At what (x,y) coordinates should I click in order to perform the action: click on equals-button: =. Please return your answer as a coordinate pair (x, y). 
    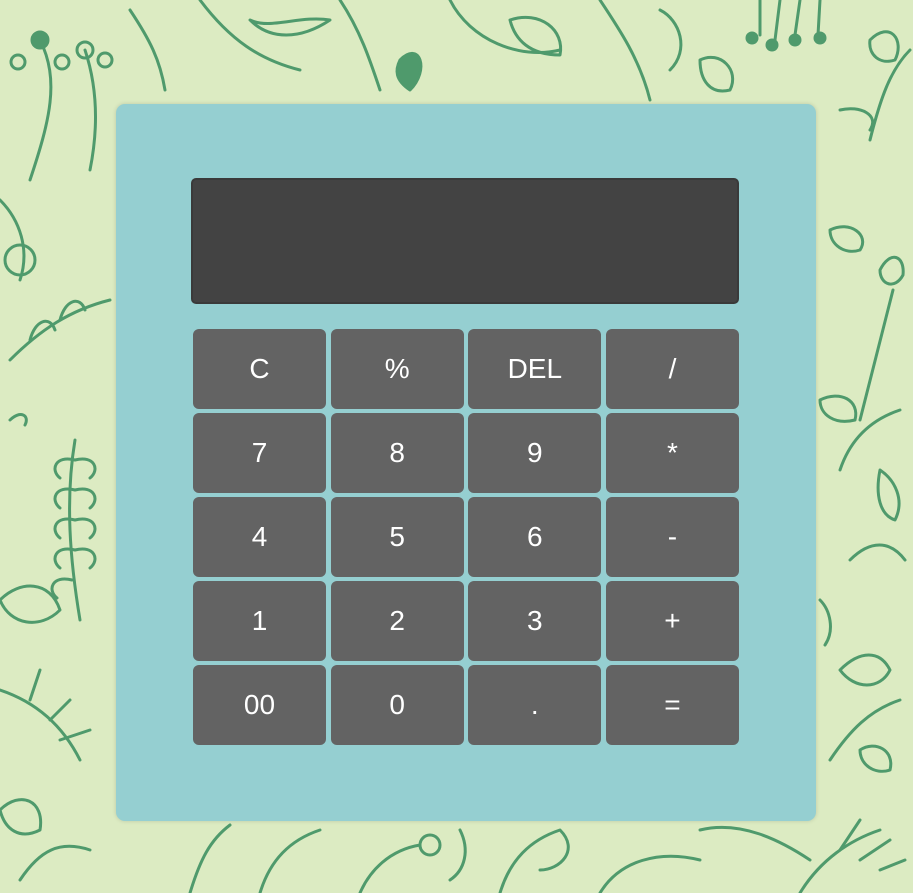
    Looking at the image, I should click on (672, 705).